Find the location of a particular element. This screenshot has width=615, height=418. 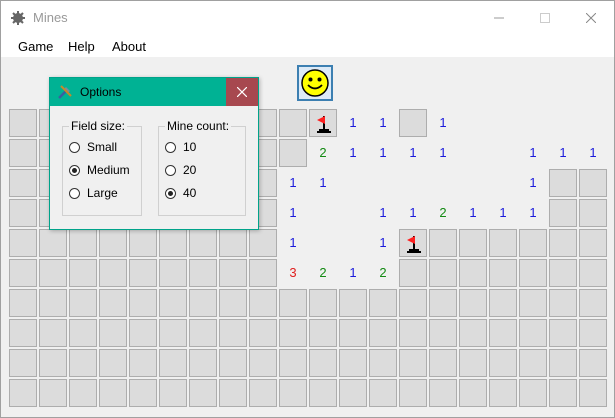

close-button is located at coordinates (591, 18).